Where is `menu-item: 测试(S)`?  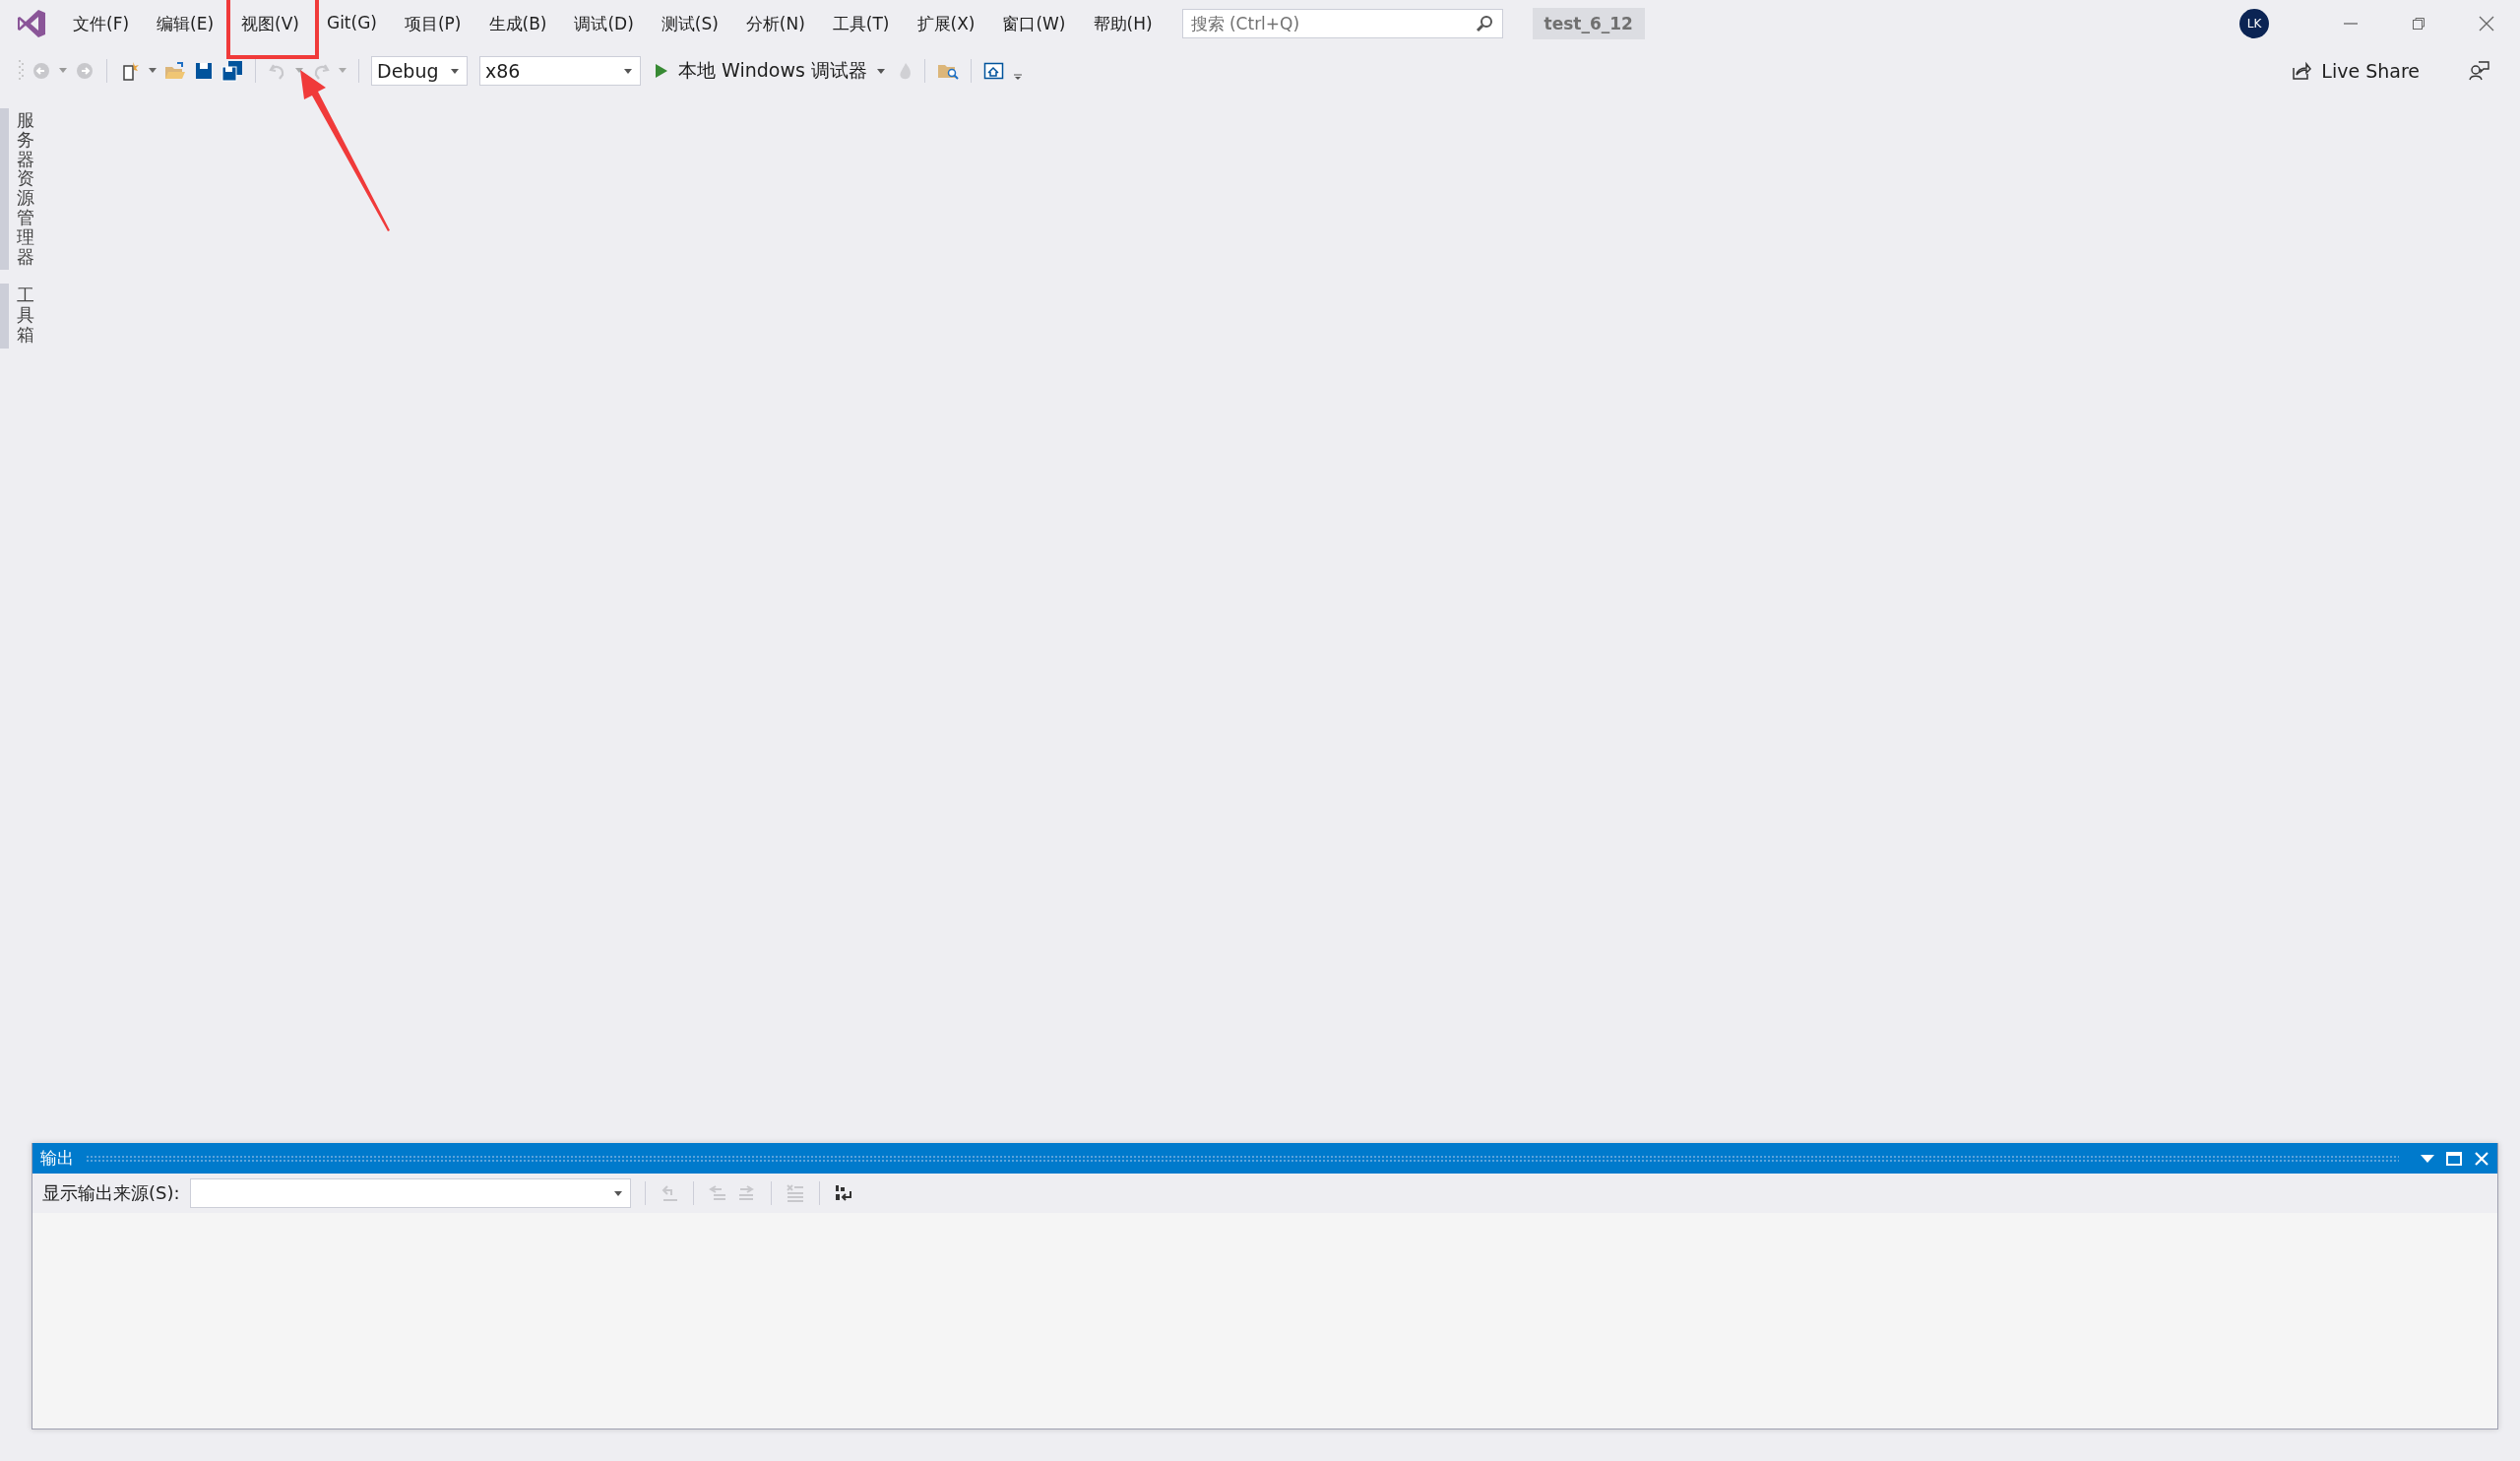
menu-item: 测试(S) is located at coordinates (689, 23).